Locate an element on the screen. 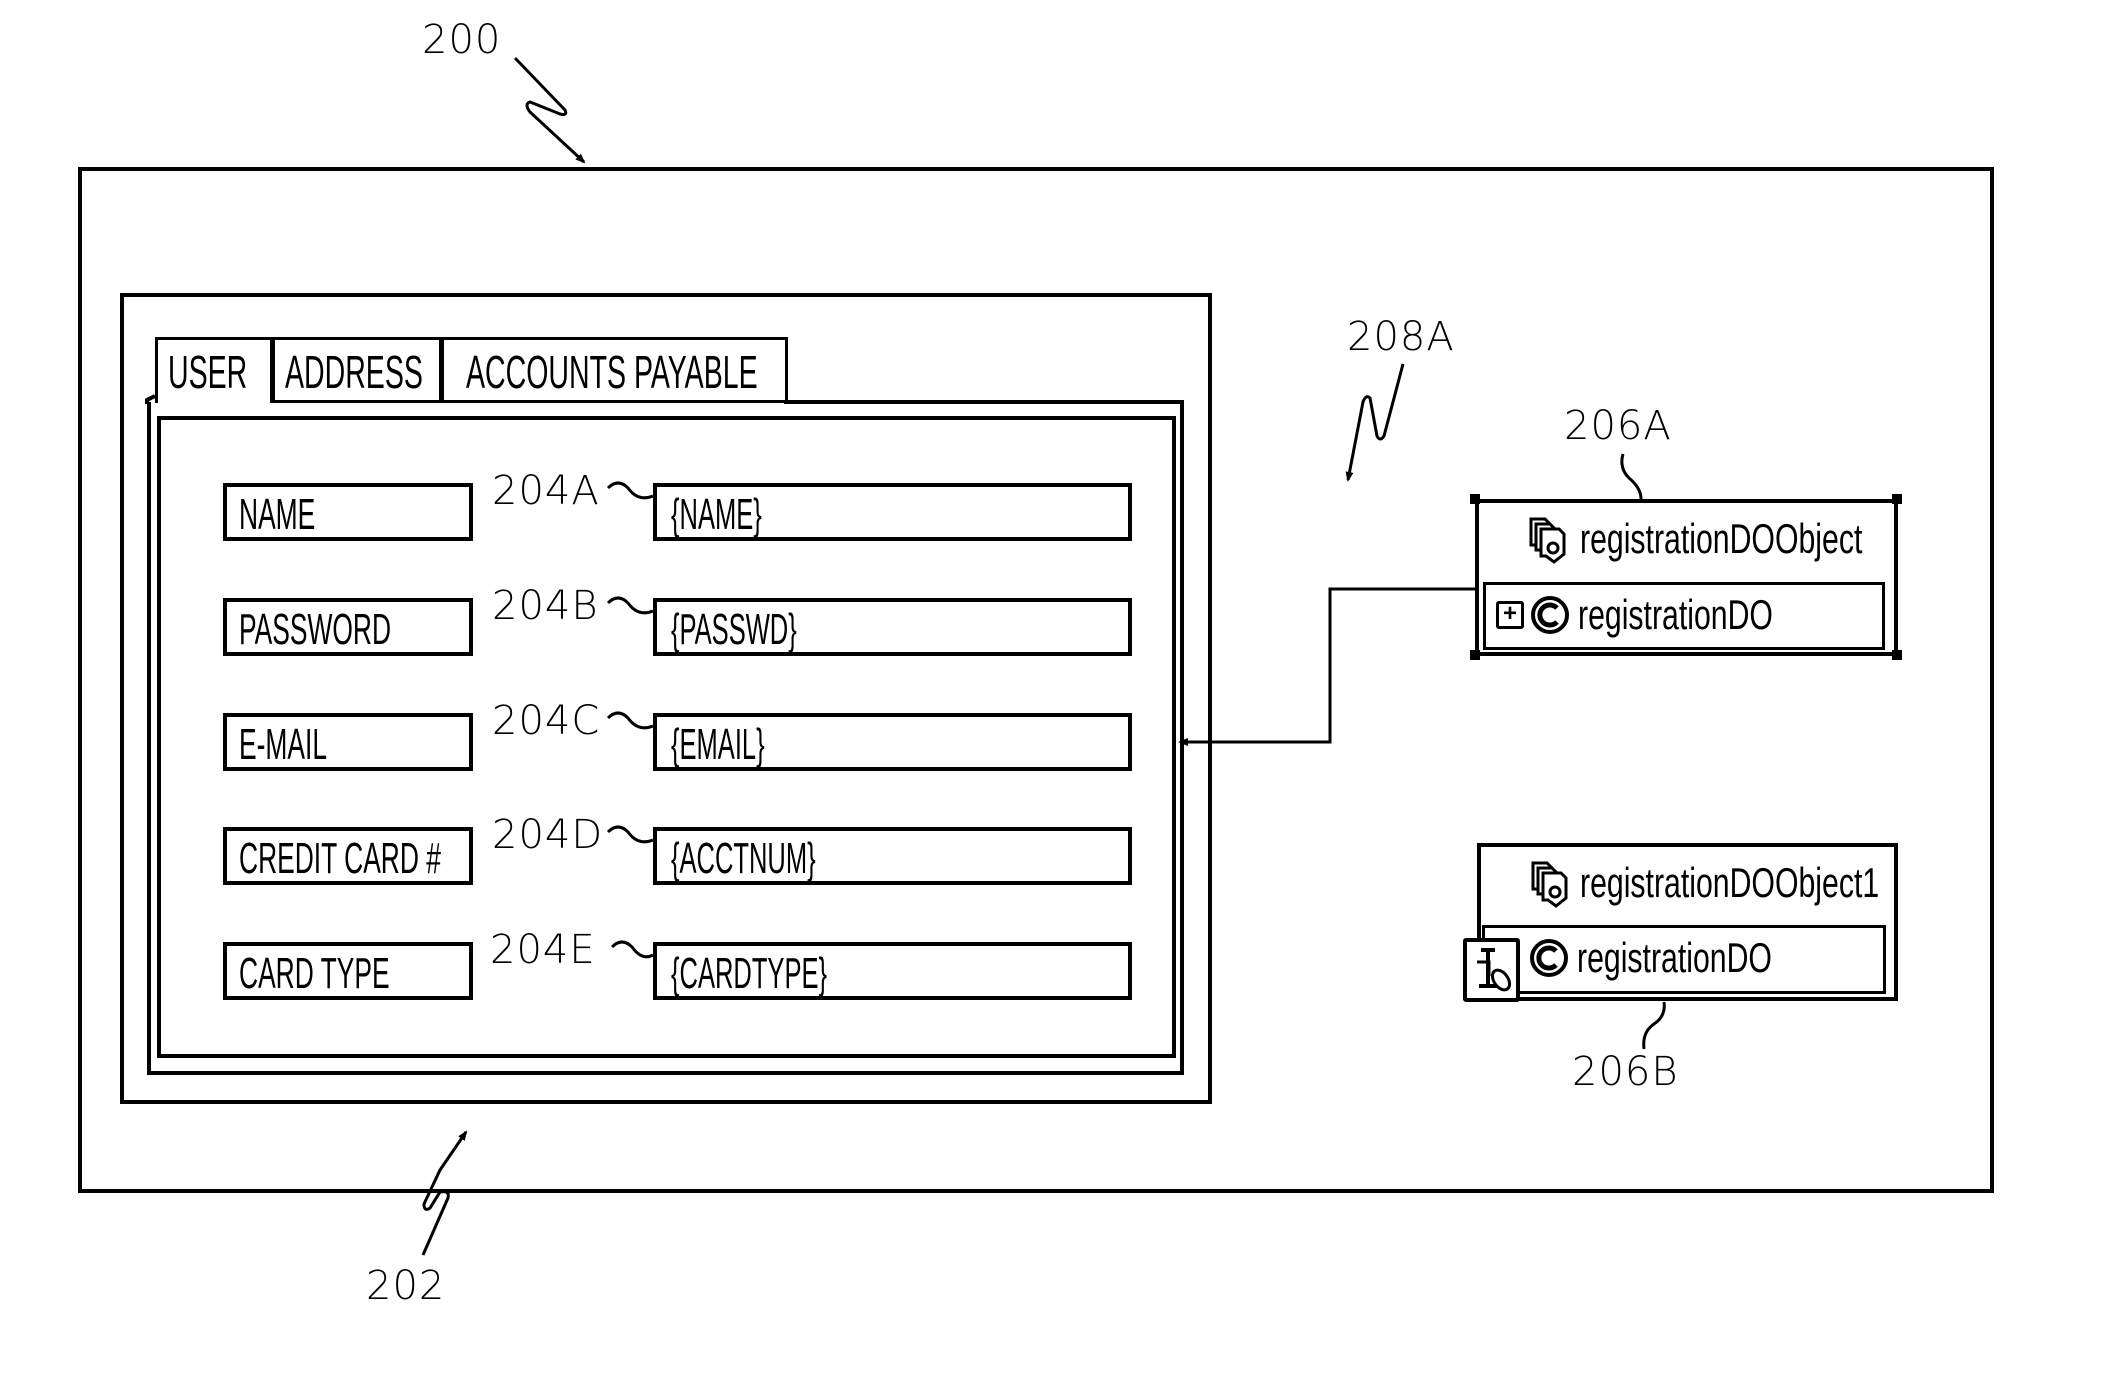 The image size is (2110, 1384). label-text: CARD TYPE is located at coordinates (314, 973).